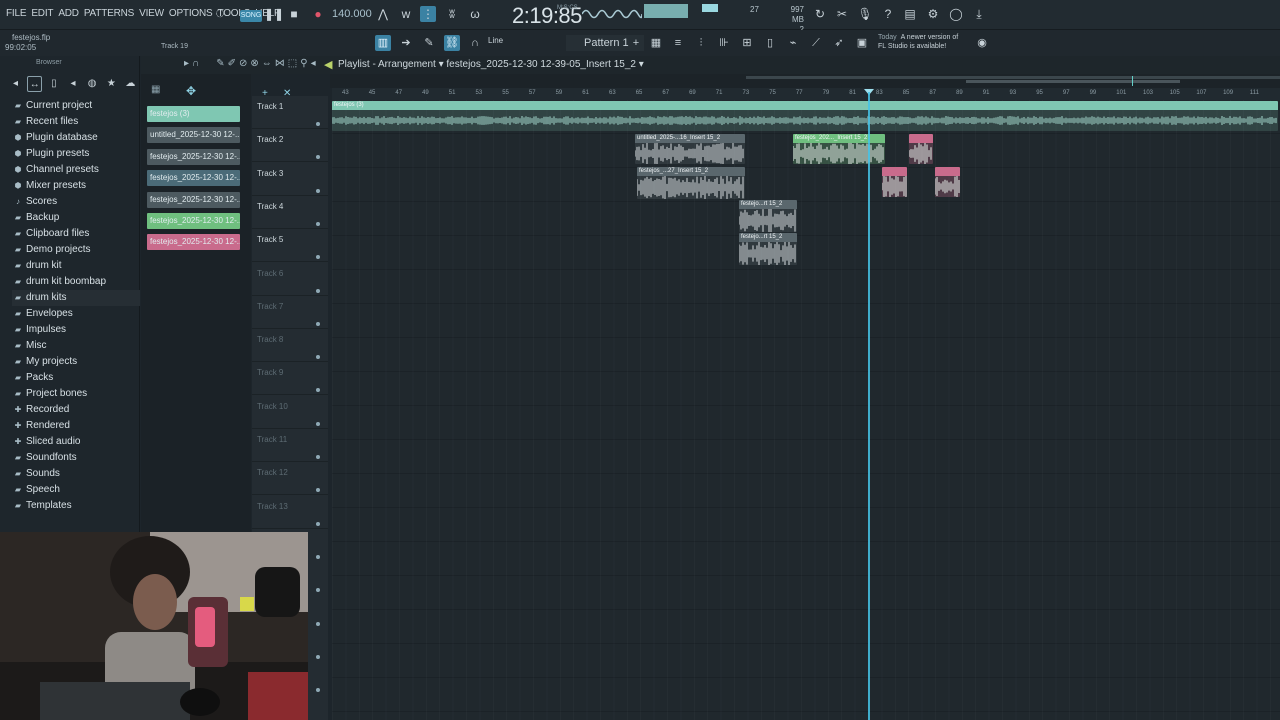 This screenshot has width=1280, height=720. What do you see at coordinates (383, 43) in the screenshot?
I see `piano-roll-icon: ▥` at bounding box center [383, 43].